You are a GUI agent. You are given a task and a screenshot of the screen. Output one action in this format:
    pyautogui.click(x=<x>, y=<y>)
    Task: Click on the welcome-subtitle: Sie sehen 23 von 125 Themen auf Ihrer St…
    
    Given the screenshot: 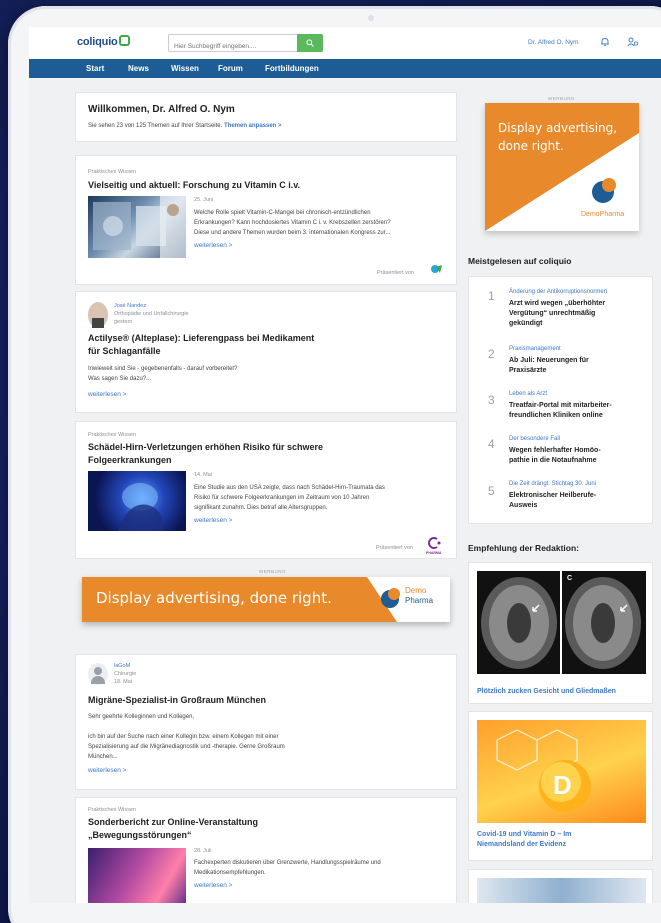 What is the action you would take?
    pyautogui.click(x=185, y=126)
    